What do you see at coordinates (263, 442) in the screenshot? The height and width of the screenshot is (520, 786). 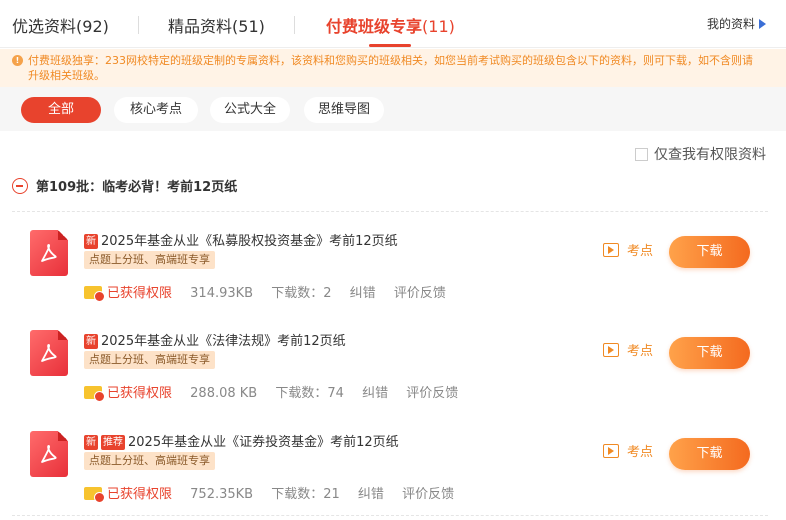 I see `document-title-text: 2025年基金从业《证券投资基金》考前12页纸` at bounding box center [263, 442].